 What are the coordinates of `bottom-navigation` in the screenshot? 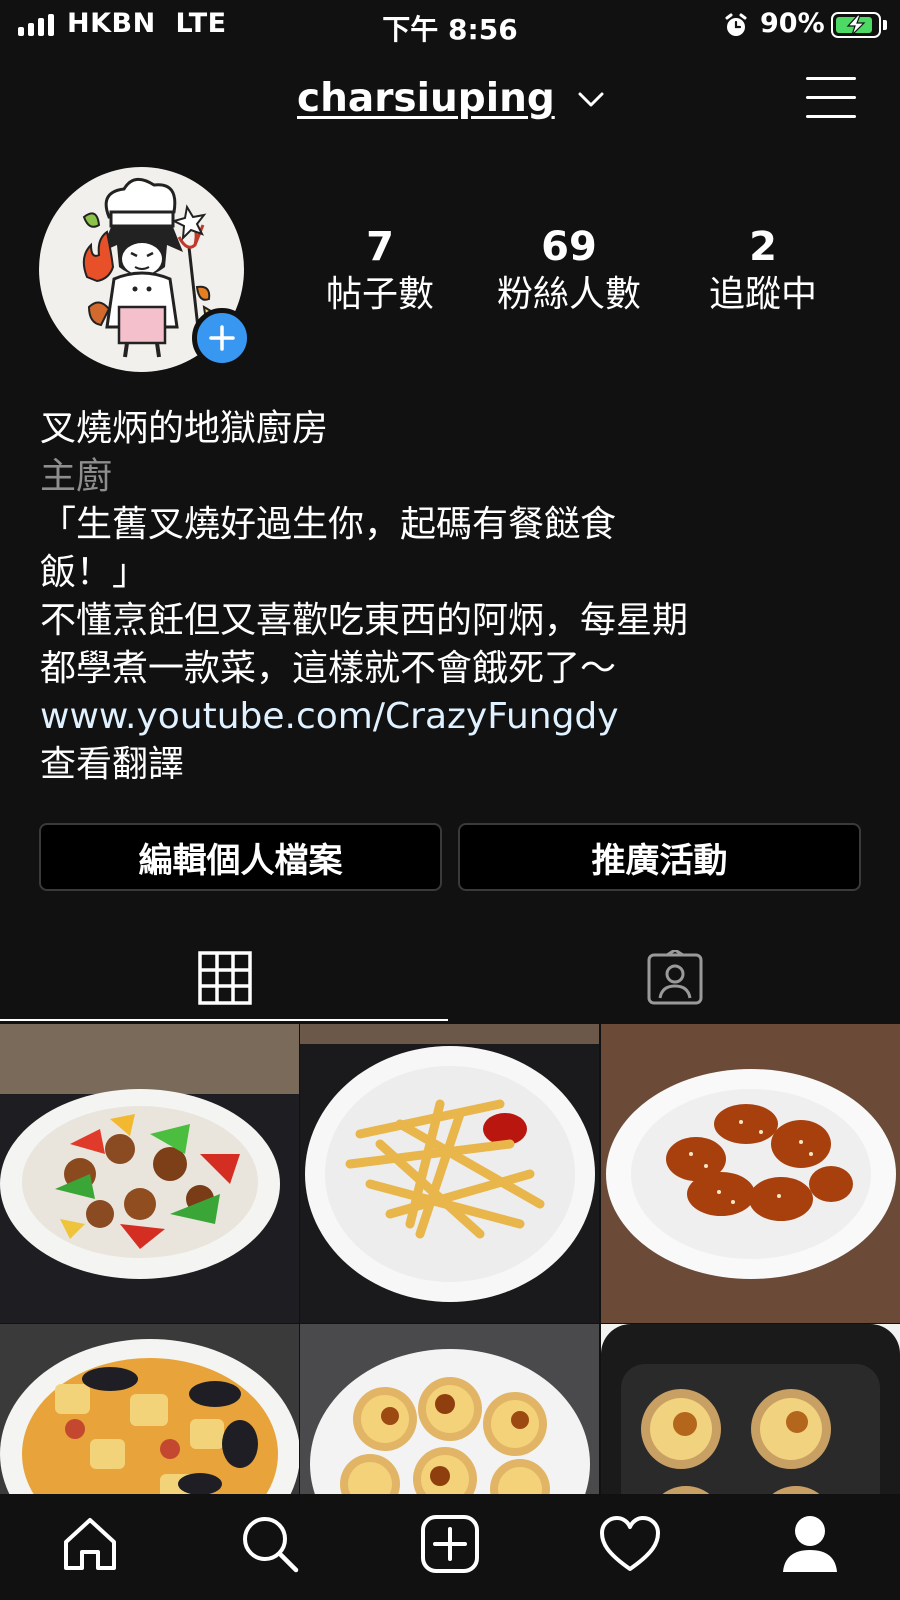 It's located at (450, 1547).